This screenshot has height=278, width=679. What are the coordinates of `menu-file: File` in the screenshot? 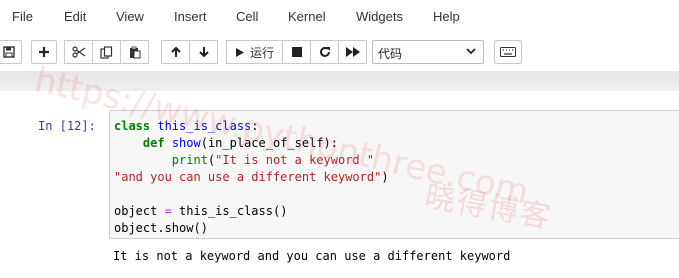 It's located at (22, 16).